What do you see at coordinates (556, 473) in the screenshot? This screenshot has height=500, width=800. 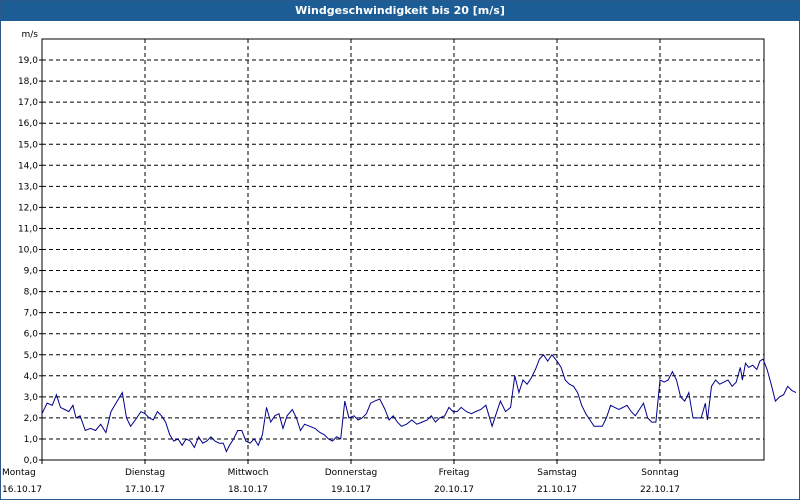 I see `x-tick-day-label: Samstag` at bounding box center [556, 473].